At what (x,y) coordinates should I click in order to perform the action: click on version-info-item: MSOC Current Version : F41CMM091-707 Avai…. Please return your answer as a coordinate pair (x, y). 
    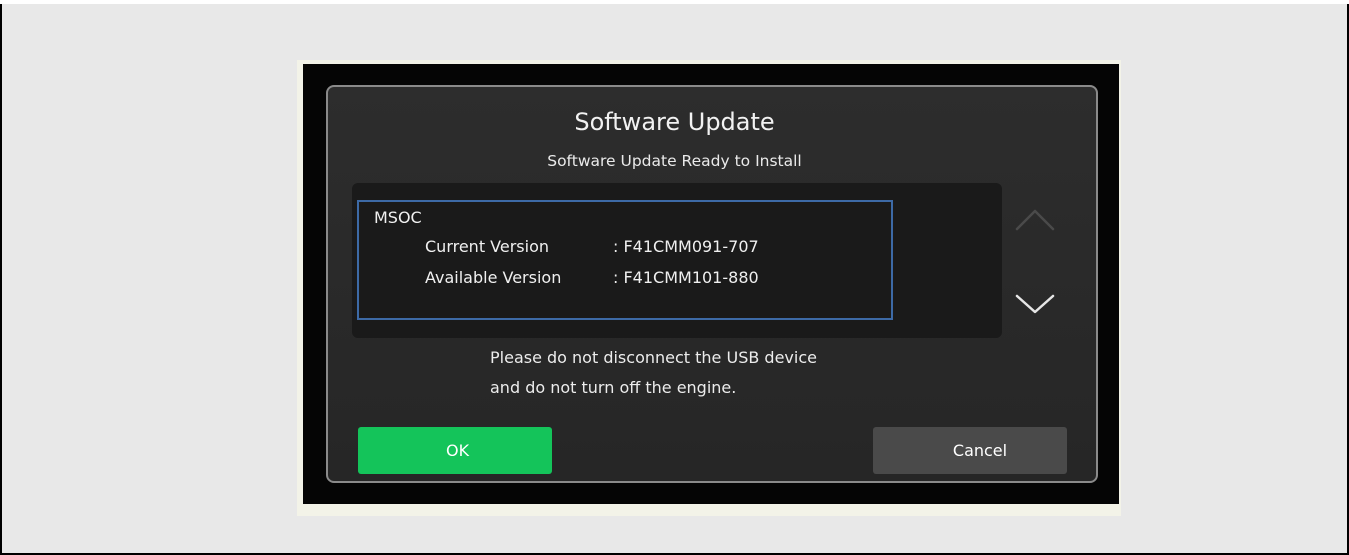
    Looking at the image, I should click on (625, 260).